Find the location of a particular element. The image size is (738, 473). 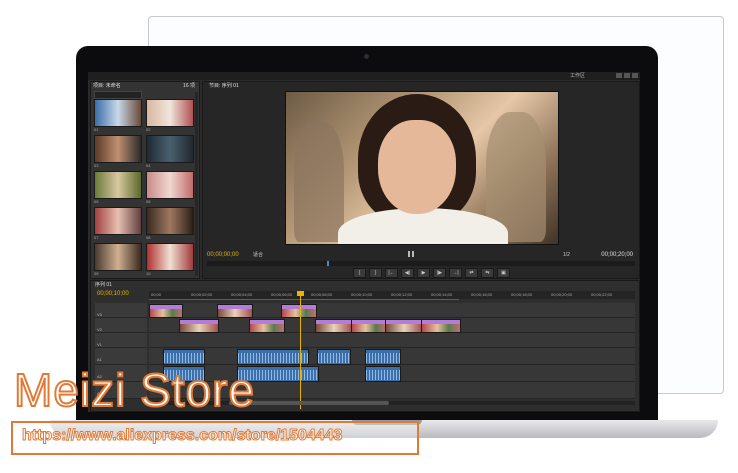

ruler-tick: 00;00;08;00 is located at coordinates (322, 294).